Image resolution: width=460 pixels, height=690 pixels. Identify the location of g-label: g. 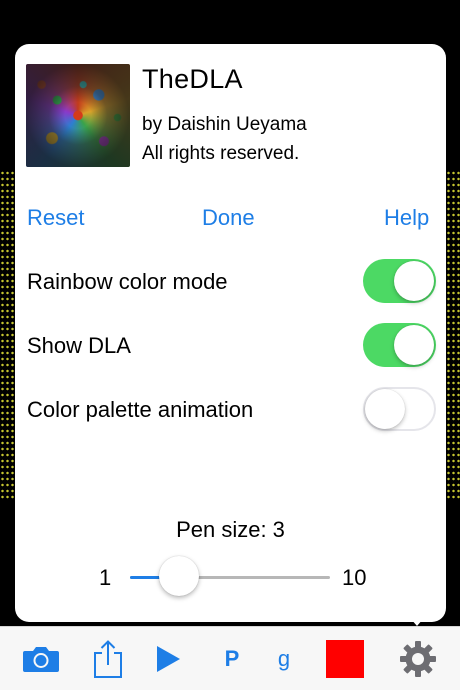
(284, 658).